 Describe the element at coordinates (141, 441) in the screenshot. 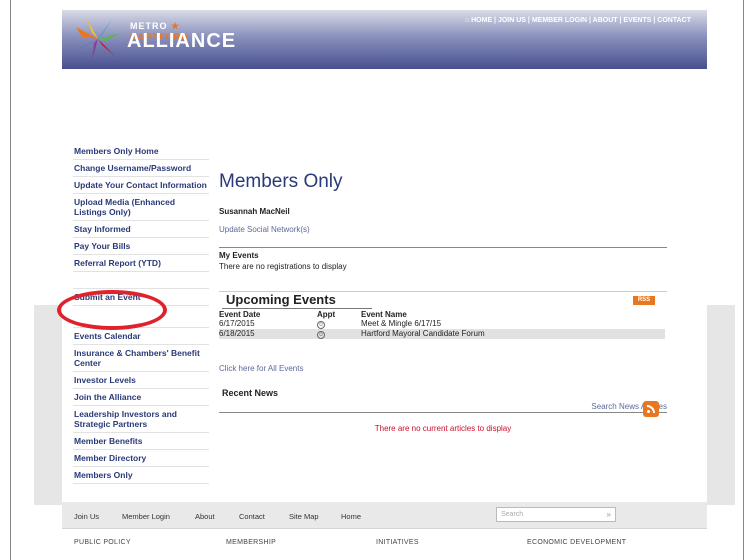

I see `sidebar-item-member-benefits: Member Benefits` at that location.